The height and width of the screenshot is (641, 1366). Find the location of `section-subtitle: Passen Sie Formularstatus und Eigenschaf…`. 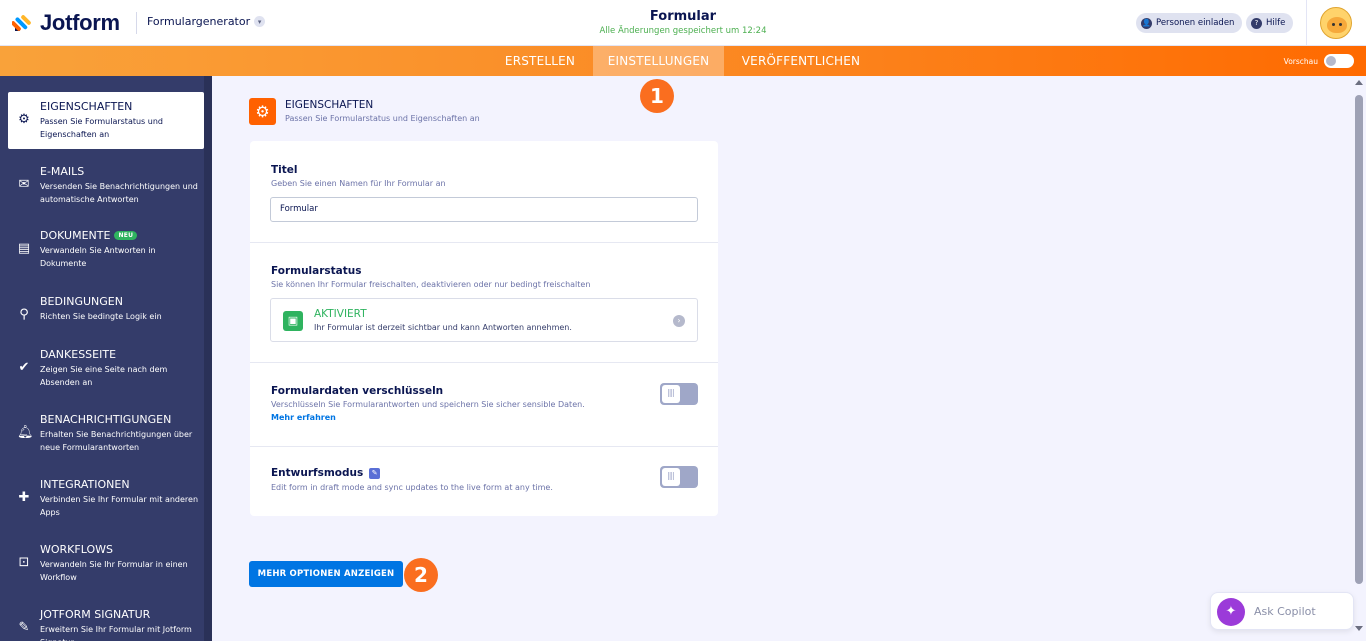

section-subtitle: Passen Sie Formularstatus und Eigenschaf… is located at coordinates (382, 118).